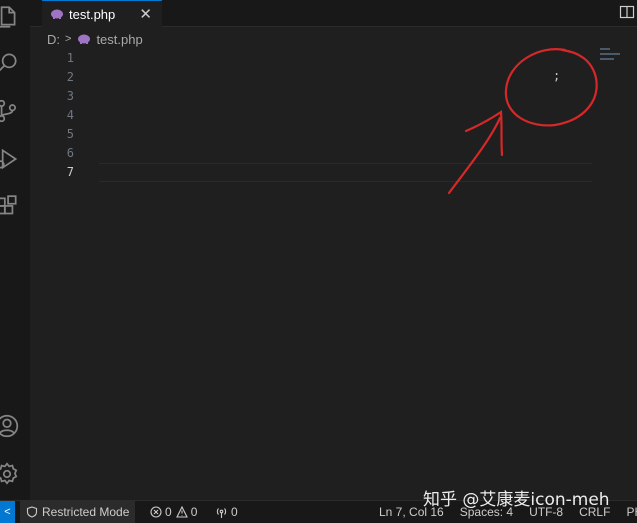  What do you see at coordinates (12, 474) in the screenshot?
I see `settings-gear-icon` at bounding box center [12, 474].